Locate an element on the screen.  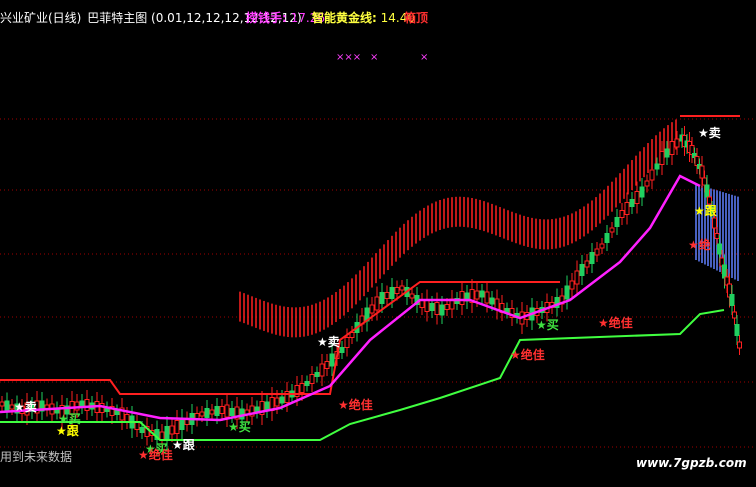
signal-follow-3: ★跟 is located at coordinates (183, 445).